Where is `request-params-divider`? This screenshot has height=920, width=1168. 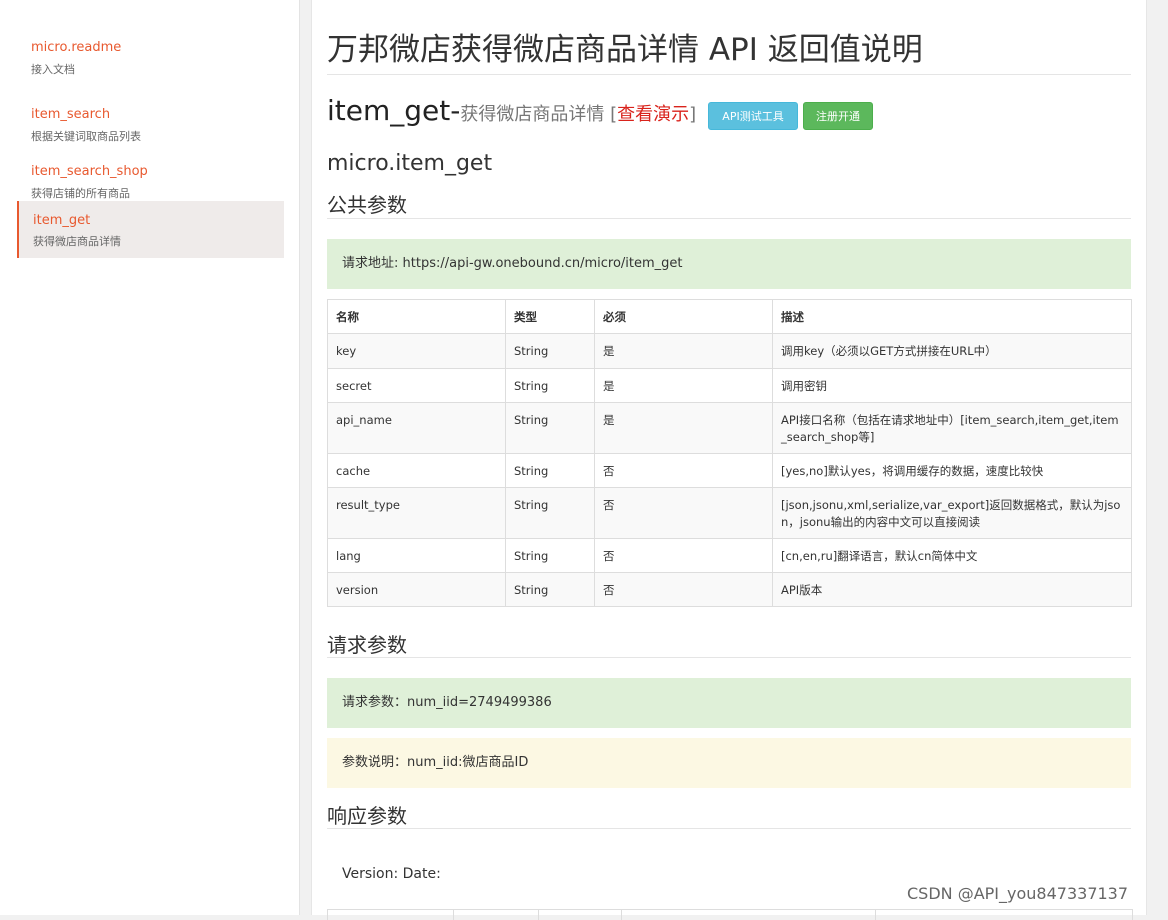
request-params-divider is located at coordinates (729, 657).